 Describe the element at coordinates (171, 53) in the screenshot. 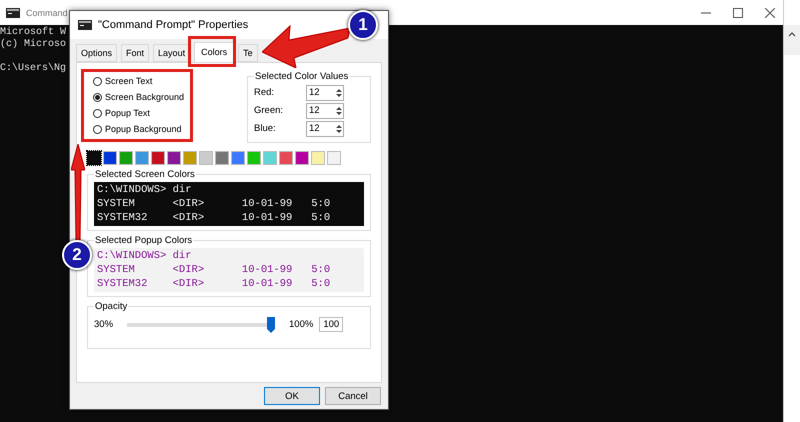

I see `tab: Layout` at that location.